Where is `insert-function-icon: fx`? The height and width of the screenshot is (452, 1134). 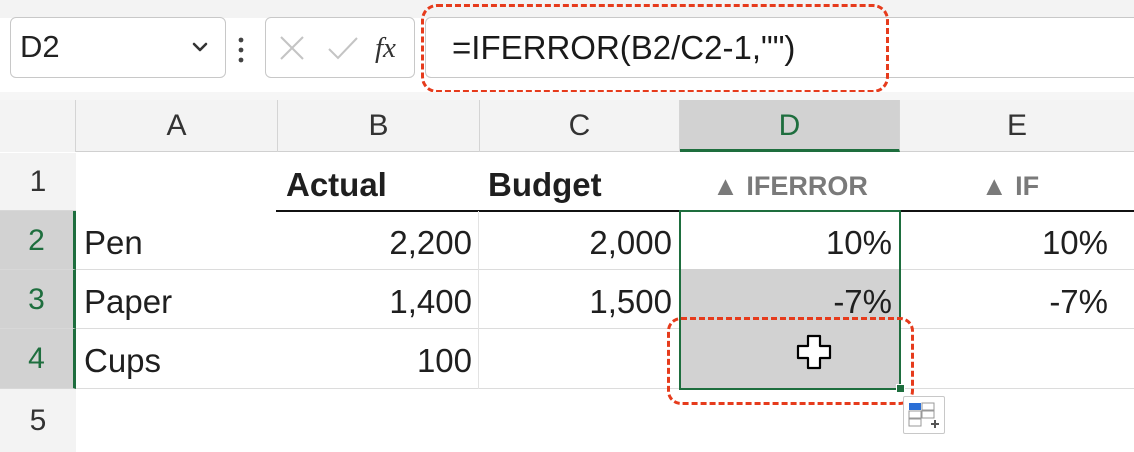 insert-function-icon: fx is located at coordinates (385, 48).